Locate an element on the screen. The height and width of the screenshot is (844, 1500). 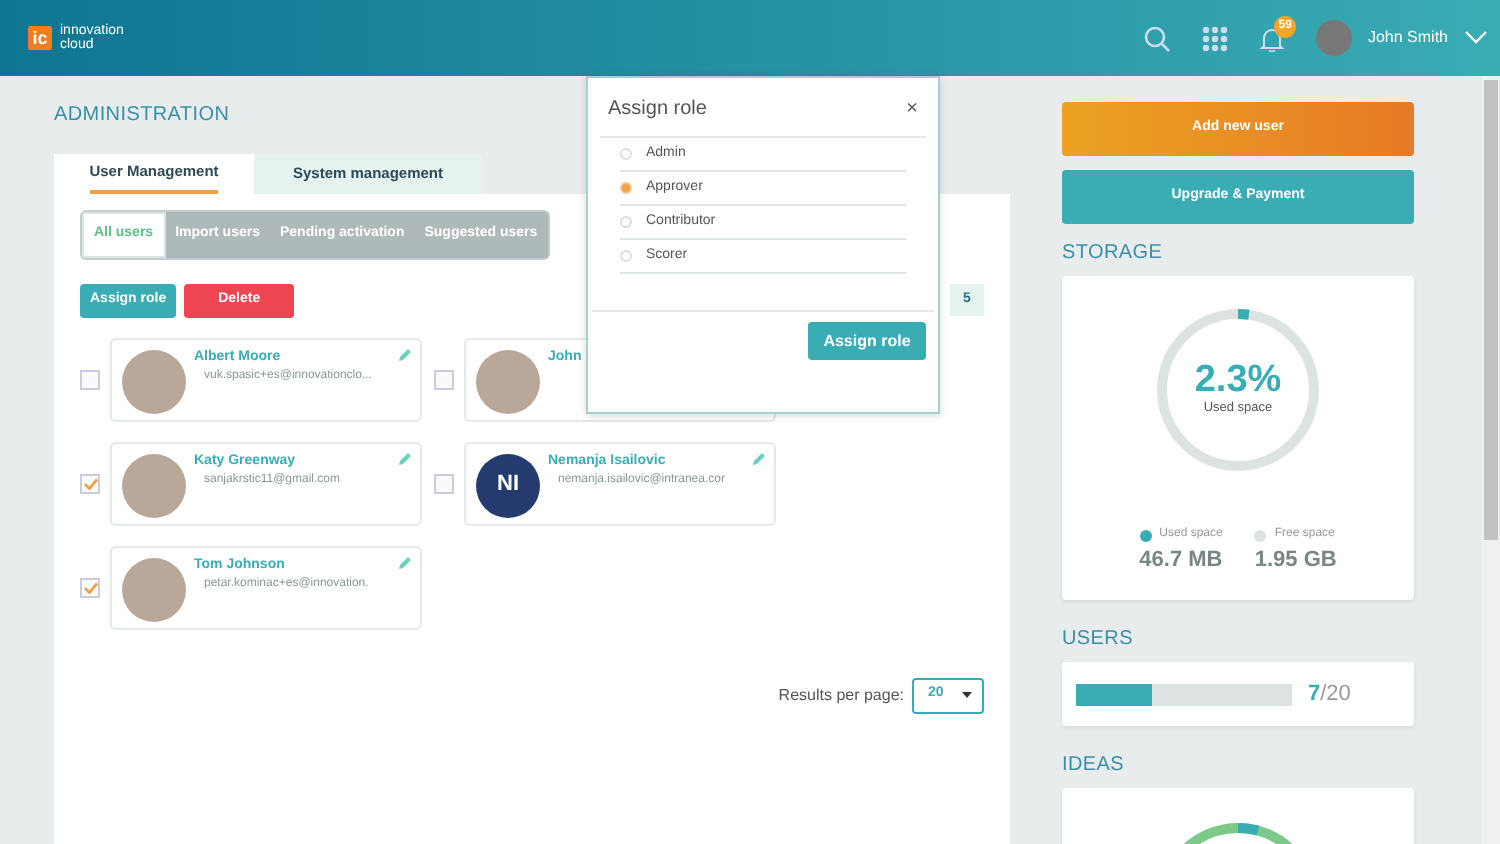
avatar is located at coordinates (1333, 38).